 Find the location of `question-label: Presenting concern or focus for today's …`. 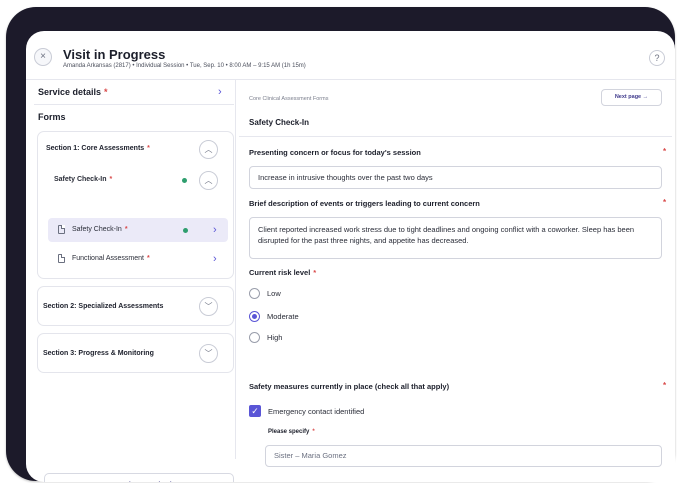

question-label: Presenting concern or focus for today's … is located at coordinates (335, 152).